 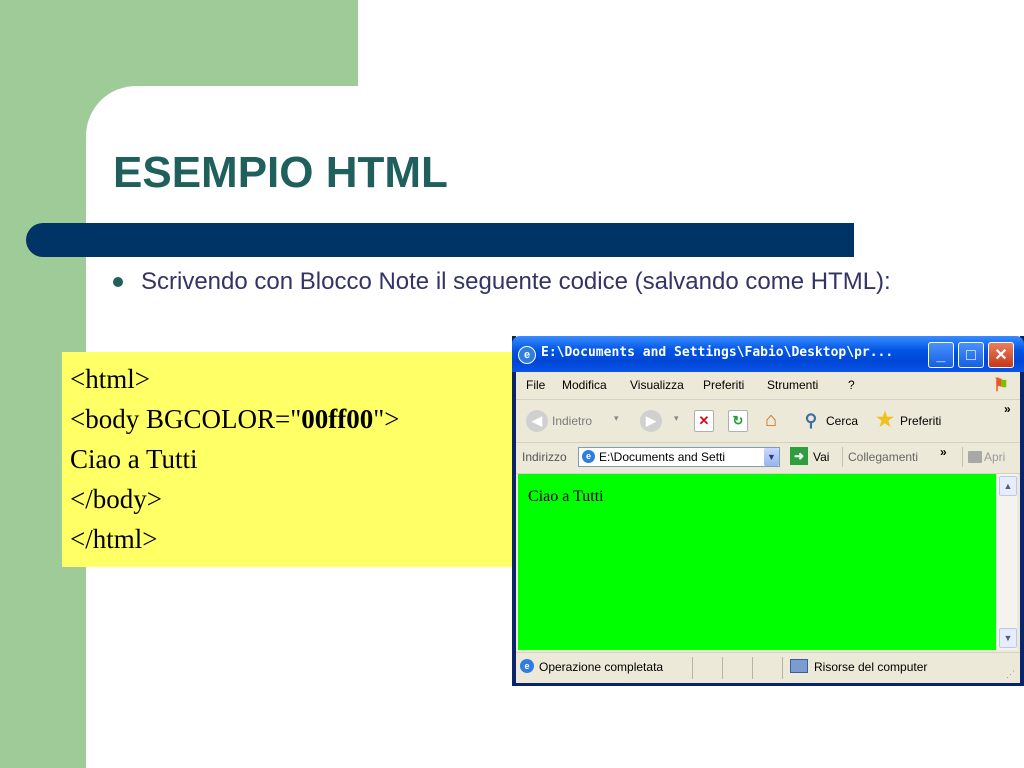 What do you see at coordinates (535, 385) in the screenshot?
I see `menu-file: File` at bounding box center [535, 385].